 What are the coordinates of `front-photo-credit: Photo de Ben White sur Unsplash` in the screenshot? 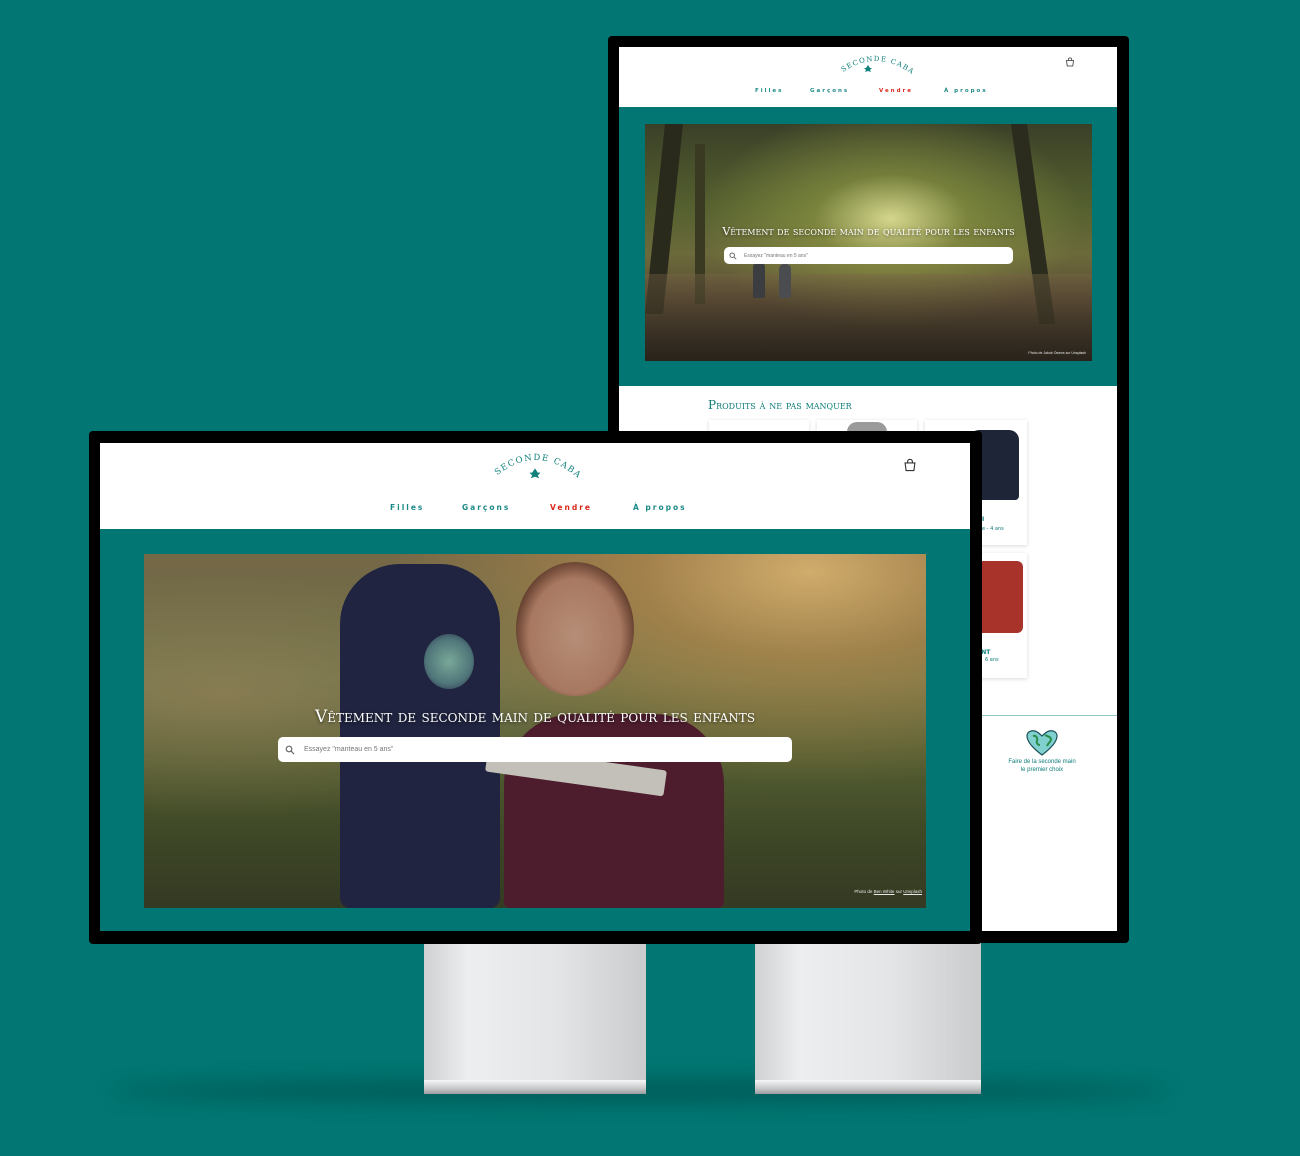 It's located at (888, 891).